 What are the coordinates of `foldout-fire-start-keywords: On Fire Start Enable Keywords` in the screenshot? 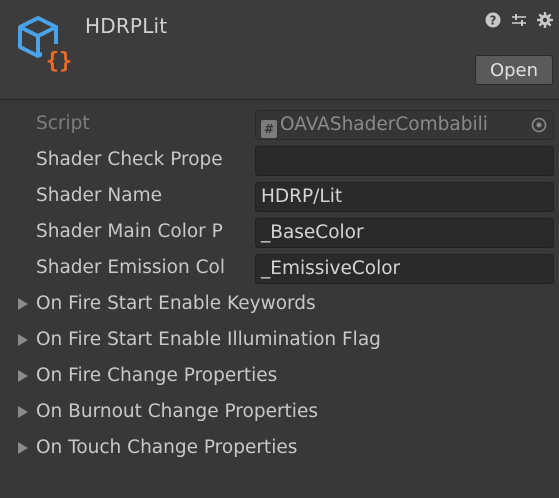 It's located at (279, 304).